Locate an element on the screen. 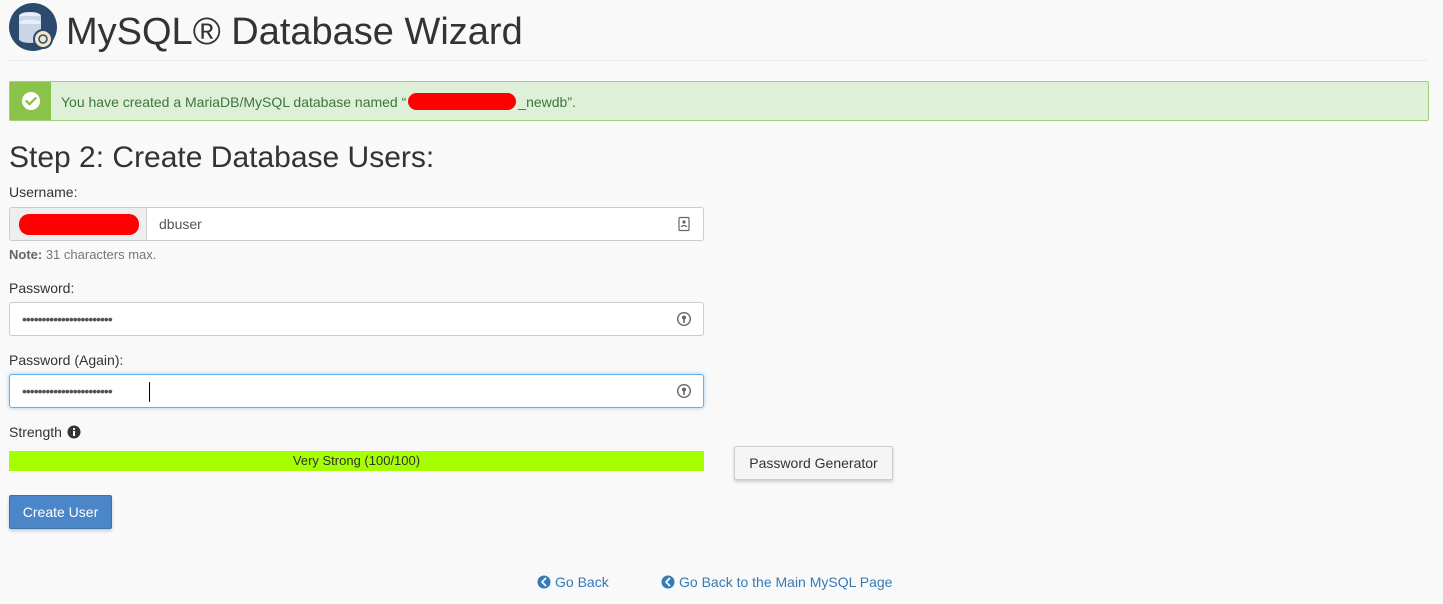  username-note: Note: 31 characters max. is located at coordinates (82, 254).